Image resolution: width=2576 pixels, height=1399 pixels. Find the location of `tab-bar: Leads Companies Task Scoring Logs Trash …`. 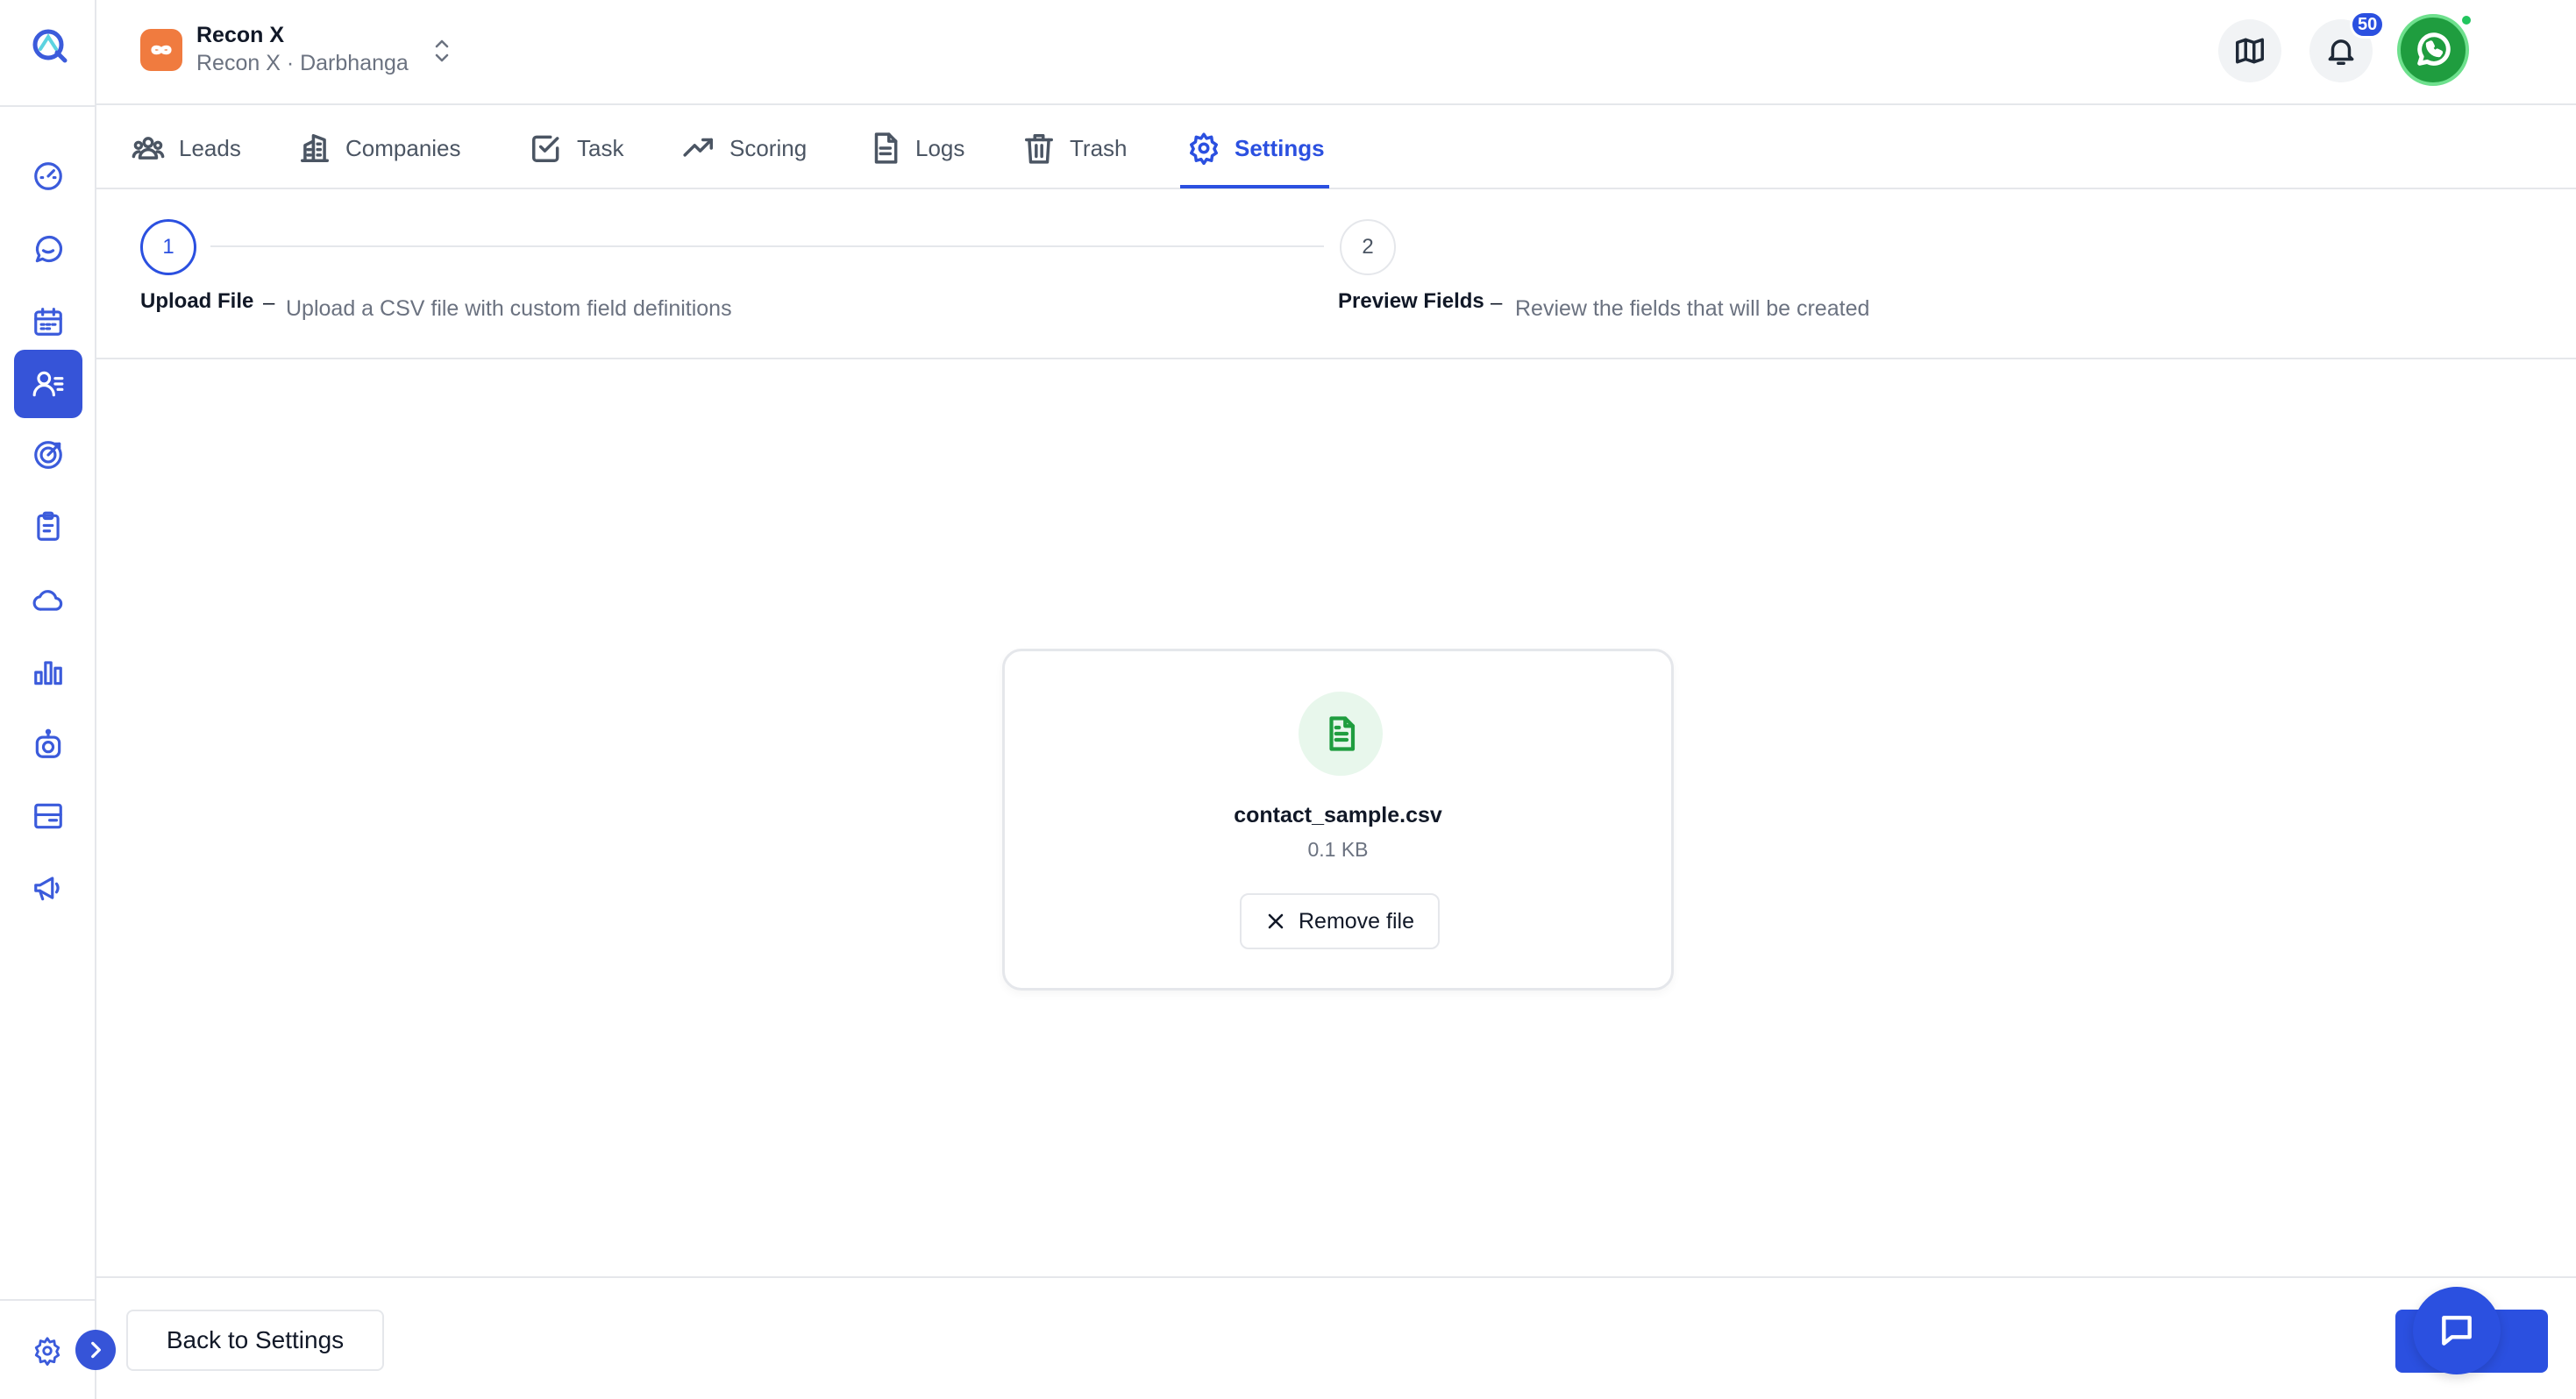

tab-bar: Leads Companies Task Scoring Logs Trash … is located at coordinates (1336, 148).